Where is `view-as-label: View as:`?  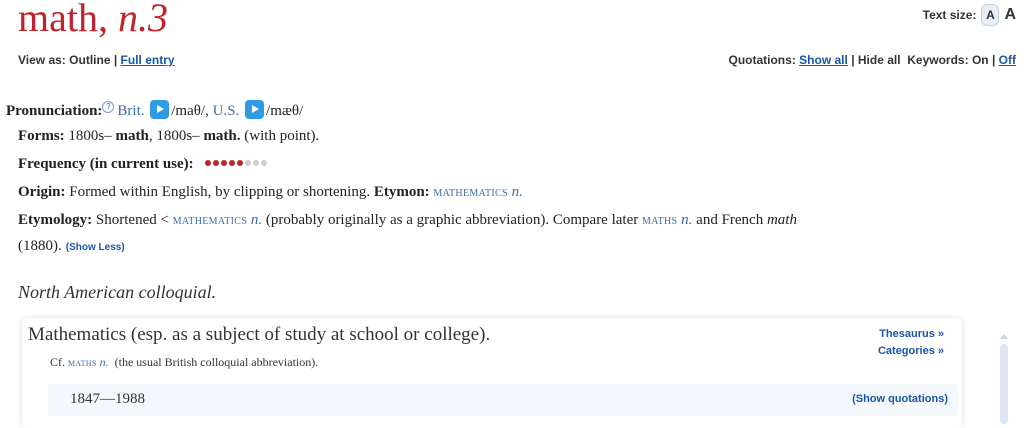
view-as-label: View as: is located at coordinates (42, 60).